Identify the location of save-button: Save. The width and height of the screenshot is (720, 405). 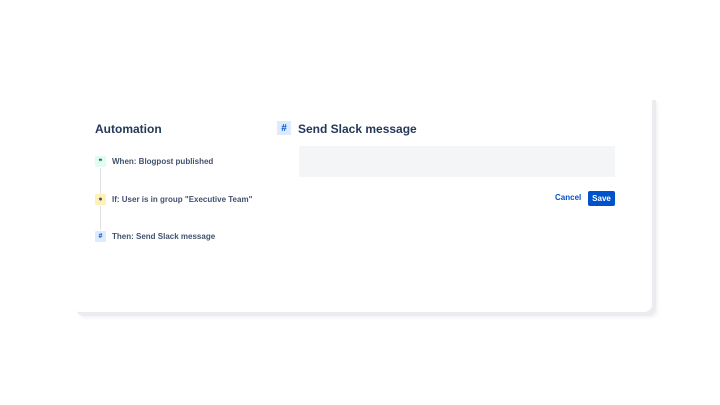
(601, 198).